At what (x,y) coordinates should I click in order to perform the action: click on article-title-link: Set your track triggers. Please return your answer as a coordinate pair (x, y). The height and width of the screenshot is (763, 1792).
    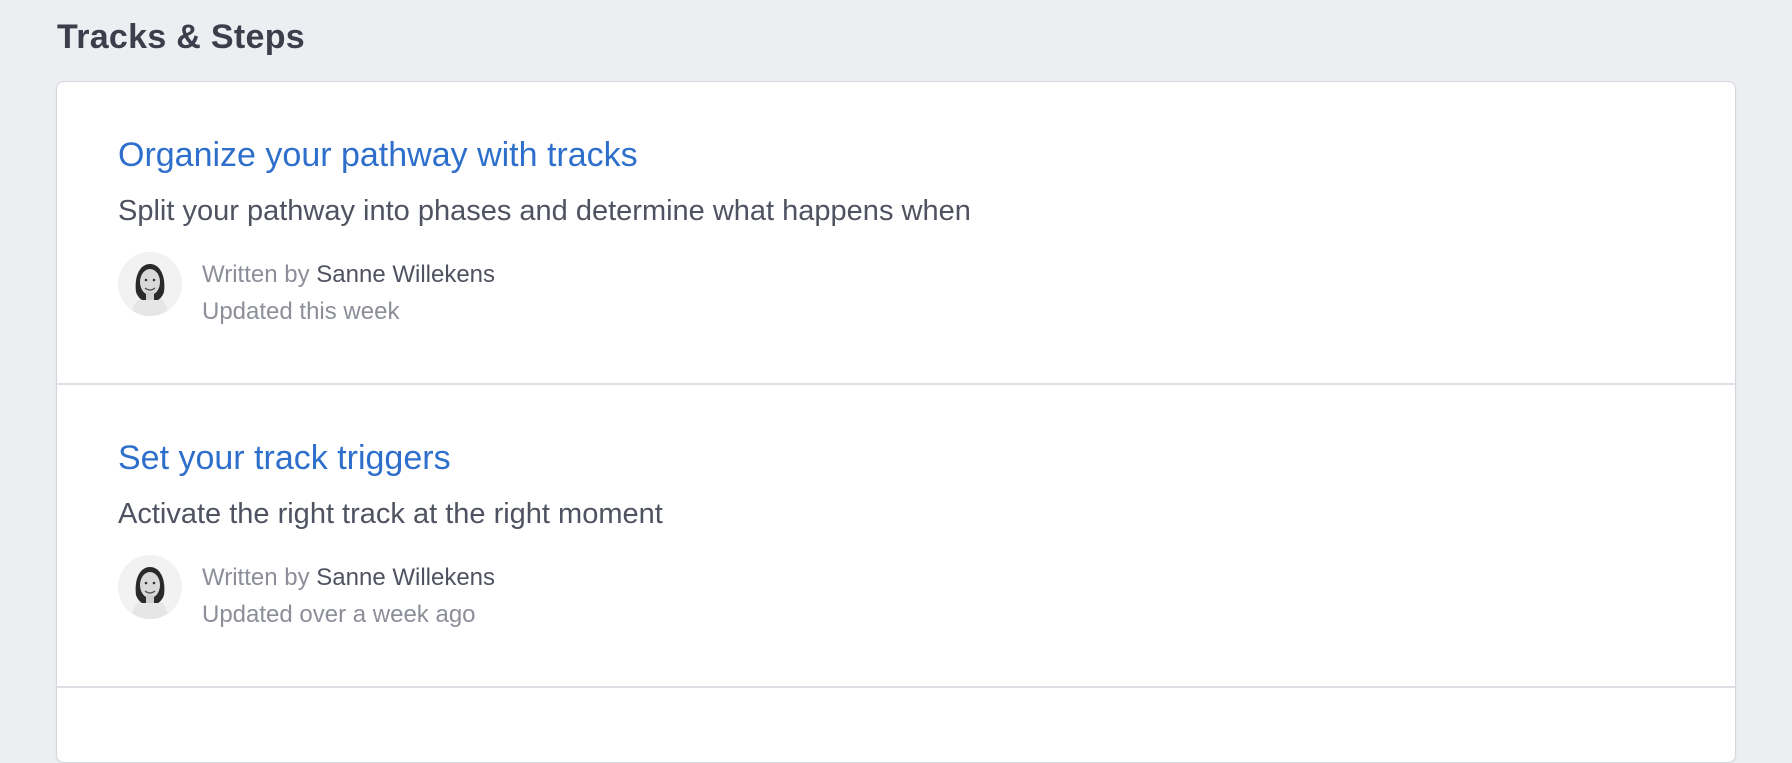
    Looking at the image, I should click on (284, 458).